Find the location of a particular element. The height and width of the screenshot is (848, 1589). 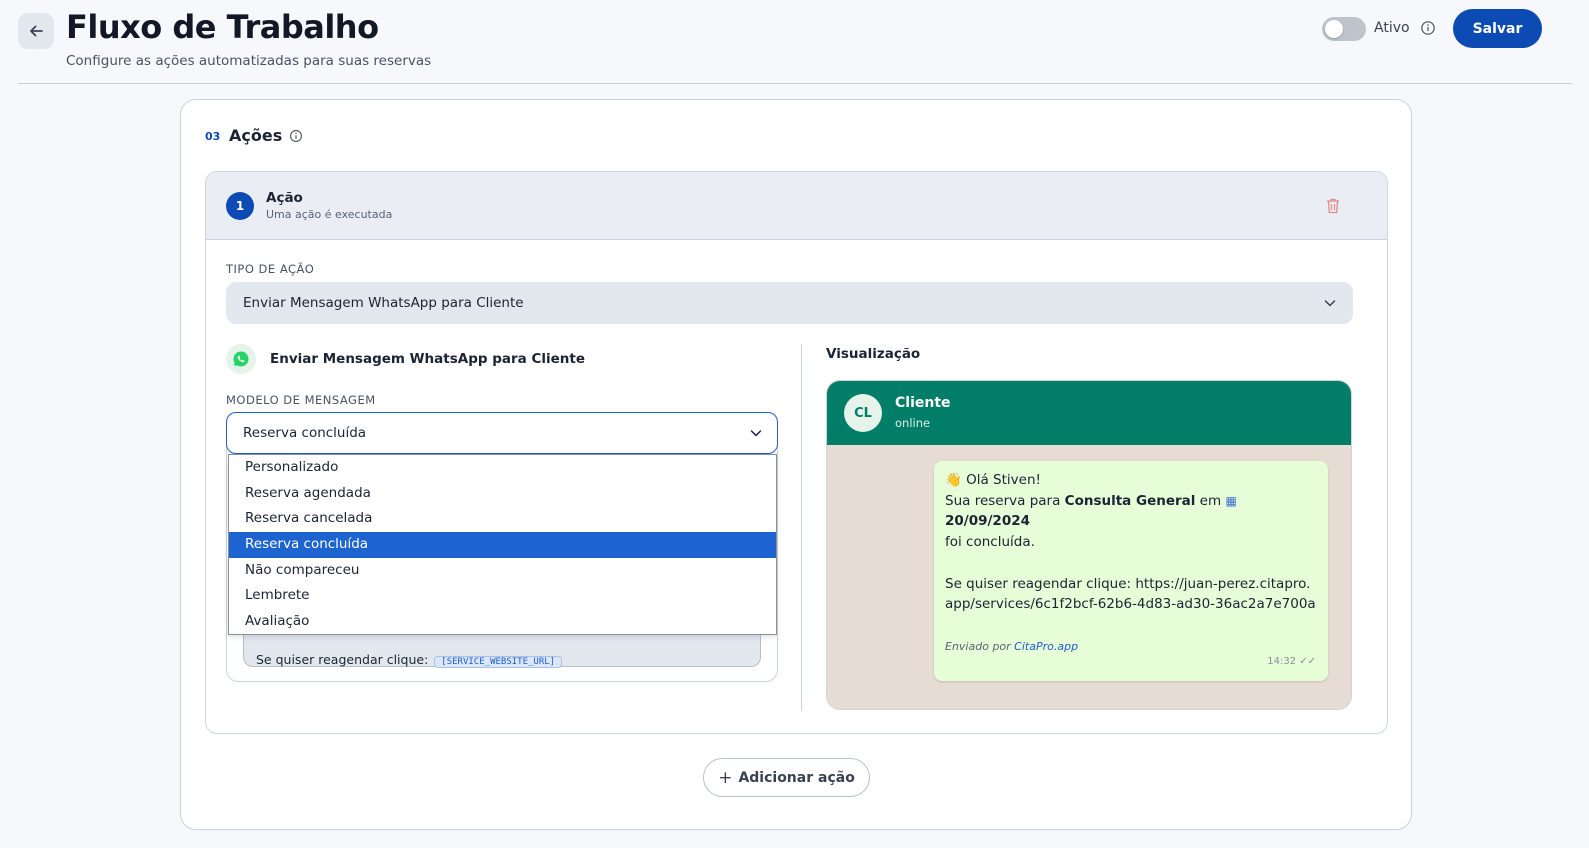

message-greeting: 👋 Olá Stiven! is located at coordinates (993, 480).